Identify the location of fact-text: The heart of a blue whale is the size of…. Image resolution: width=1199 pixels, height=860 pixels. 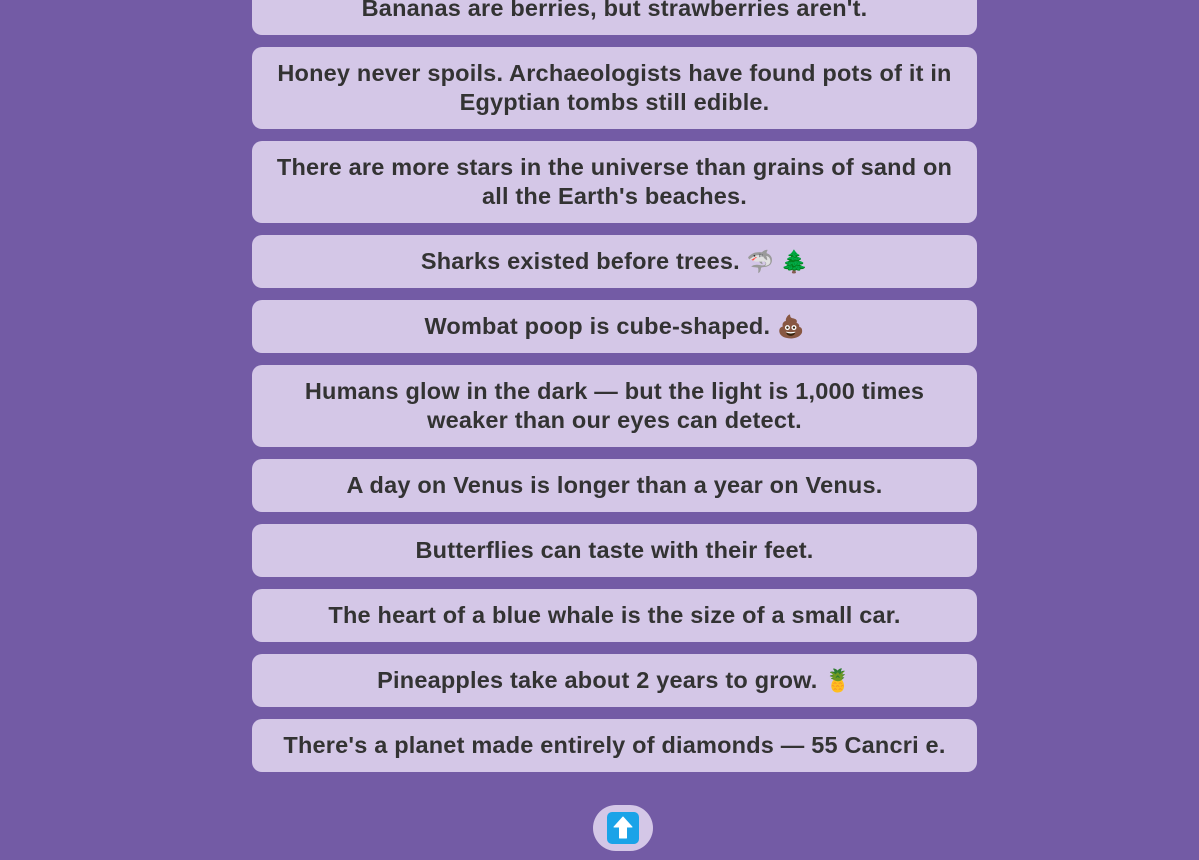
(614, 615).